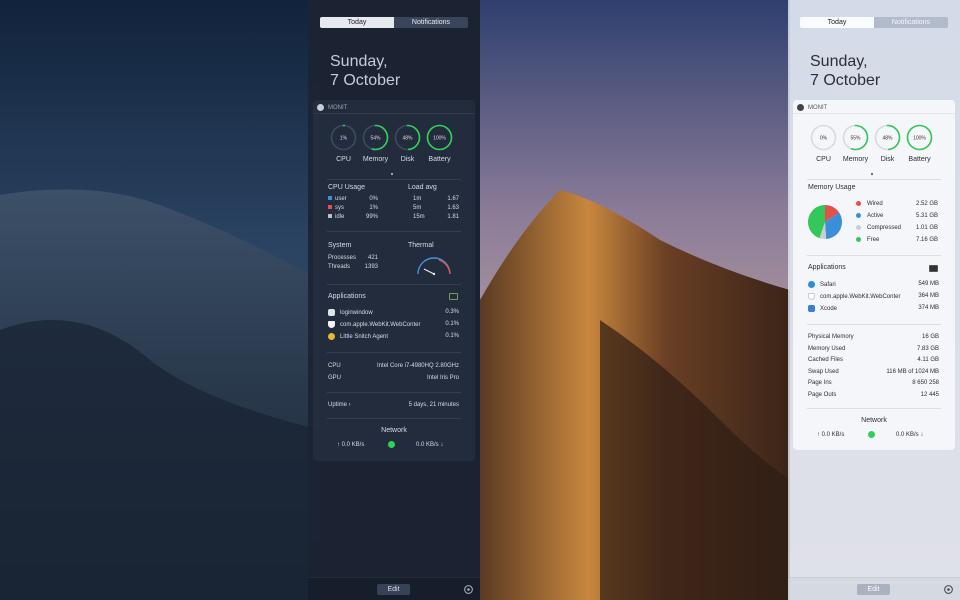 This screenshot has height=600, width=960. I want to click on network-download: 0.0 KB/s ↓, so click(430, 445).